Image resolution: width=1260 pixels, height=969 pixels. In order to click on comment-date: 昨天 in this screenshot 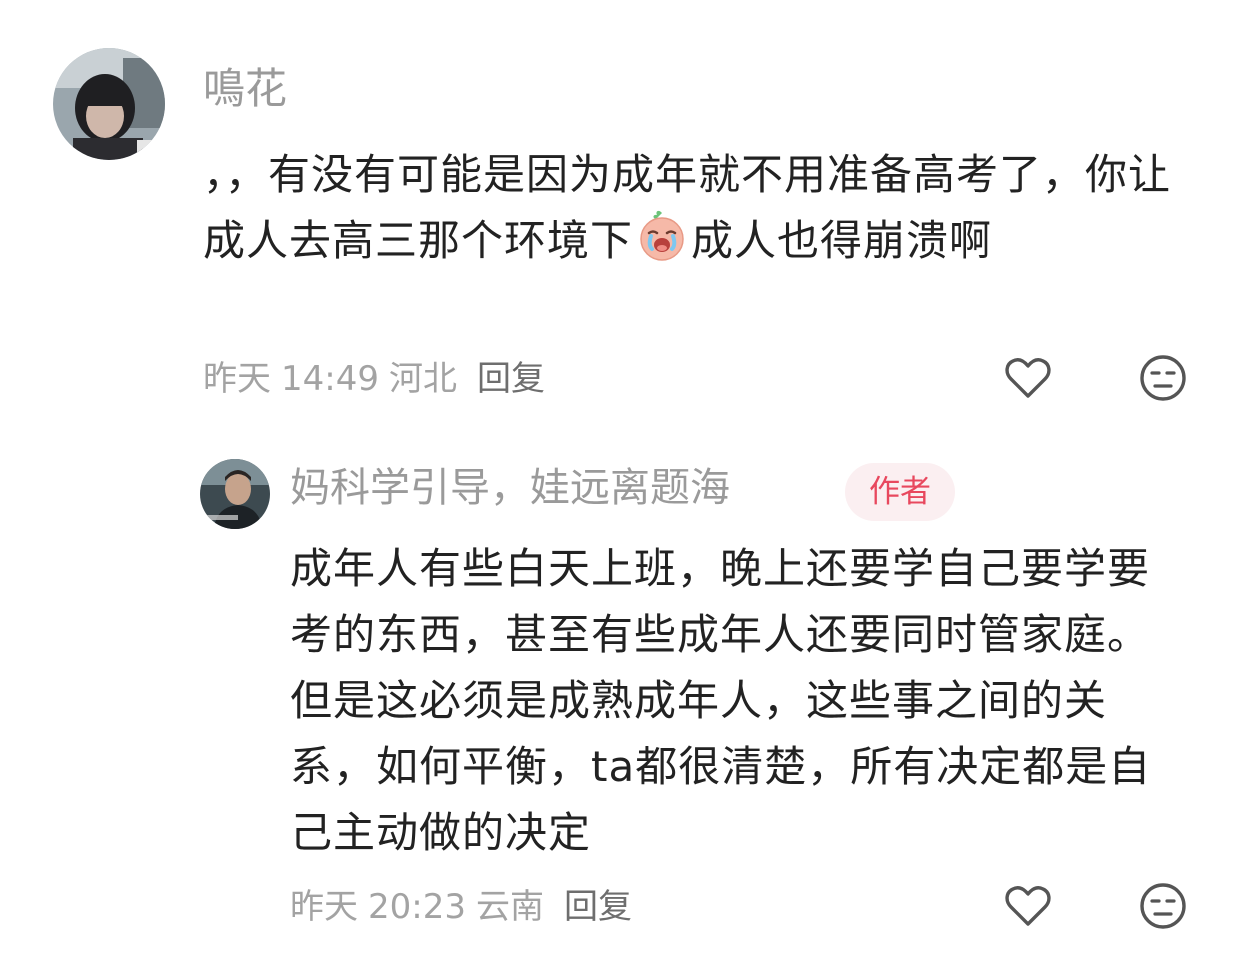, I will do `click(237, 379)`.